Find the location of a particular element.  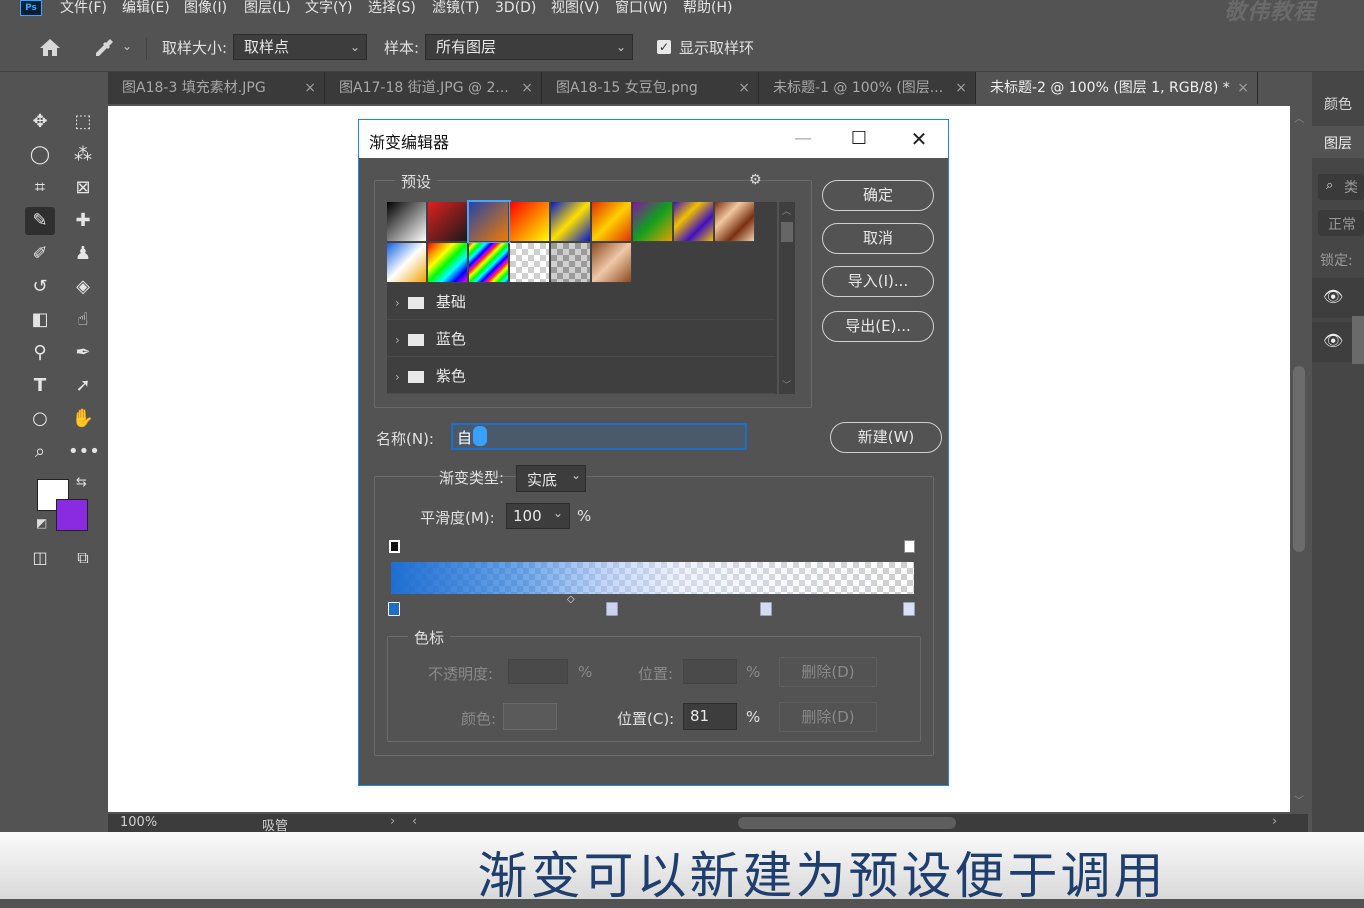

layer-thumbnail is located at coordinates (1358, 340).